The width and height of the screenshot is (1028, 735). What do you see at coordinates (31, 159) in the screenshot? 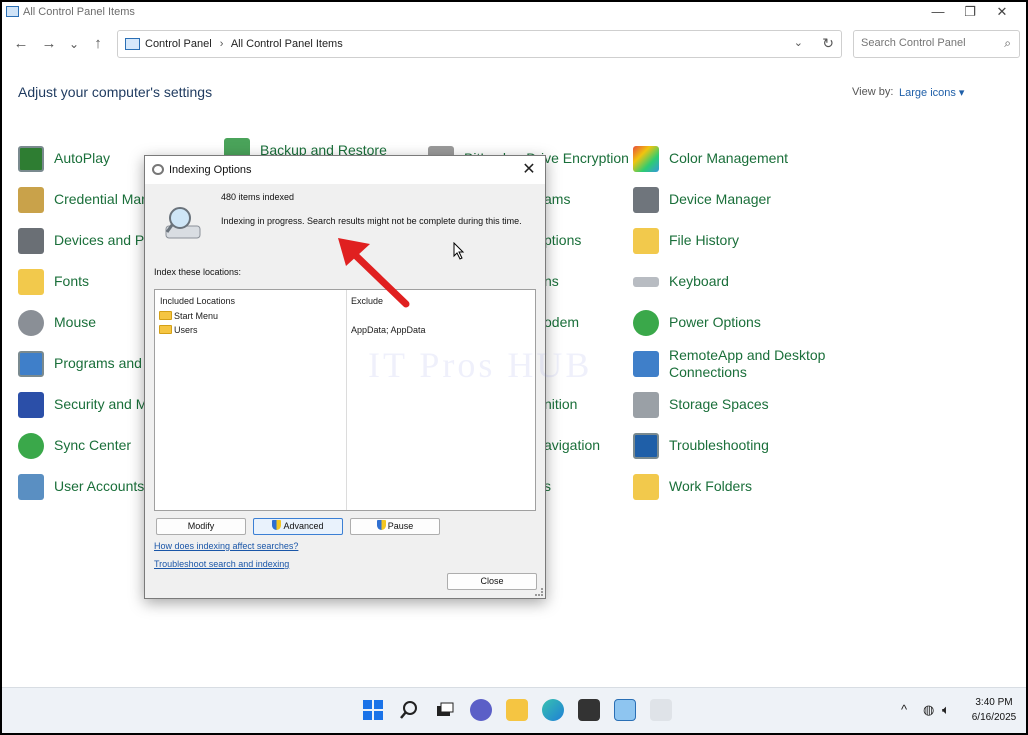
I see `autoplay-icon` at bounding box center [31, 159].